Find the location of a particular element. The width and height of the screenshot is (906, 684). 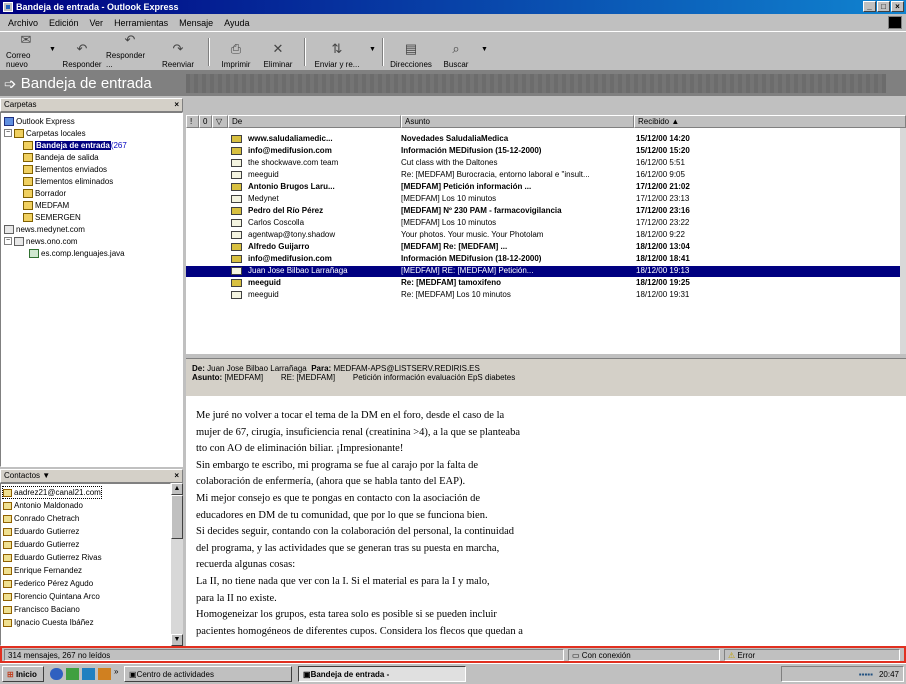

contact-item: Ignacio Cuesta Ibáñez is located at coordinates (48, 622).